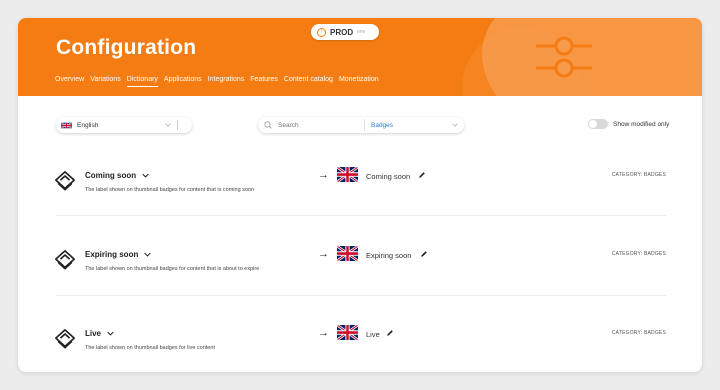  What do you see at coordinates (641, 124) in the screenshot?
I see `show-modified-label: Show modified only` at bounding box center [641, 124].